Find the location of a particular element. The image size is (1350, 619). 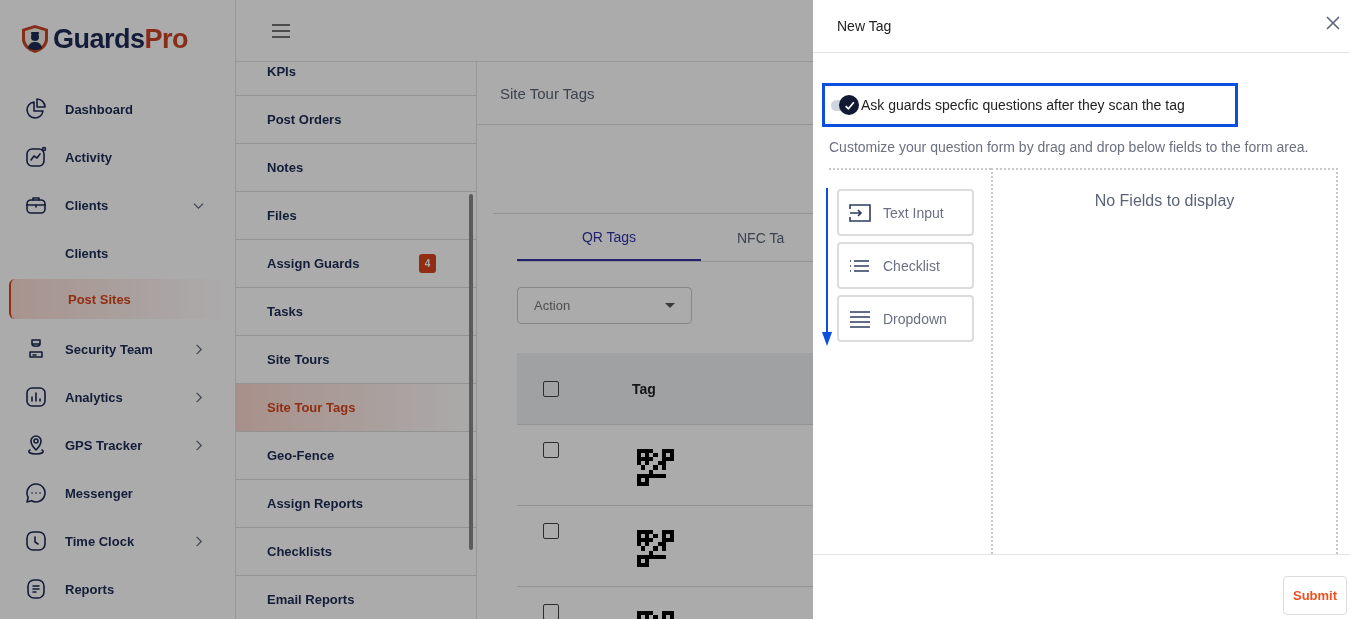

logo-text: GuardsPro is located at coordinates (121, 39).